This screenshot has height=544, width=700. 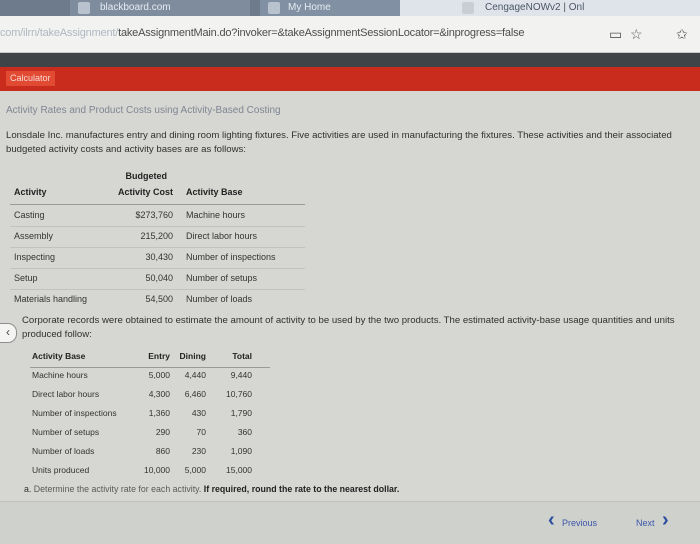 I want to click on toolbar: Calculator, so click(x=350, y=79).